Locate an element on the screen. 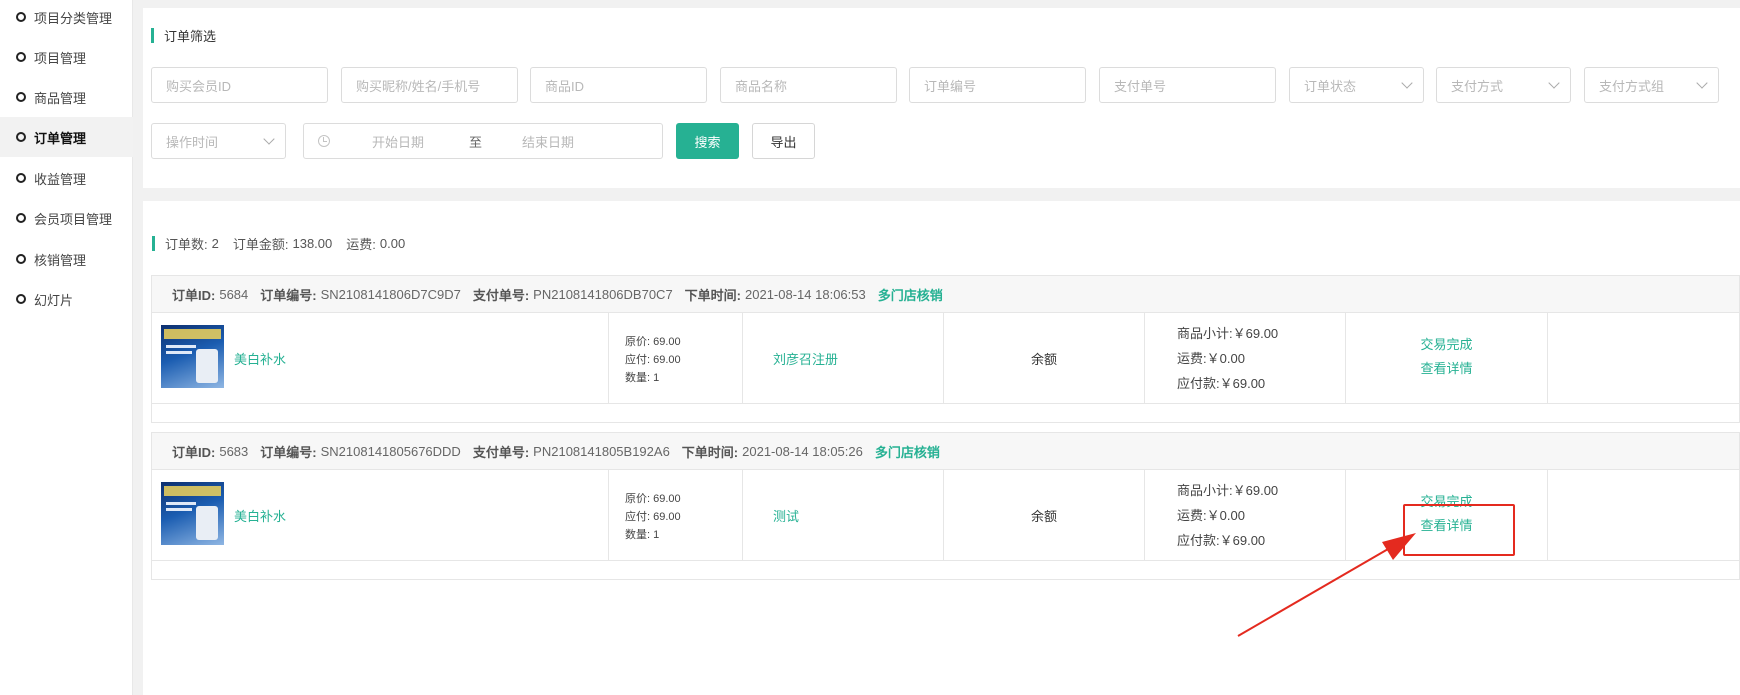  sidebar-item-revenue: 收益管理 is located at coordinates (66, 178).